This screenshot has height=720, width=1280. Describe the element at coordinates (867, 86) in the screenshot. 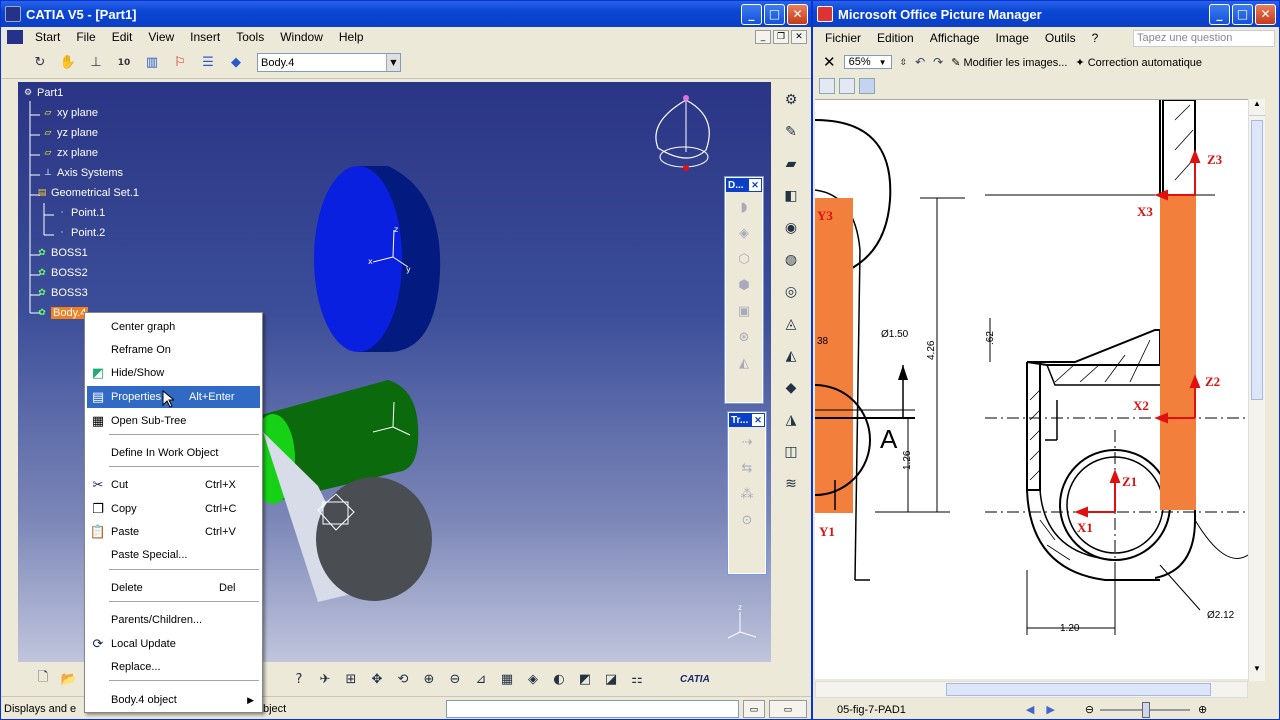

I see `single-view-icon` at that location.